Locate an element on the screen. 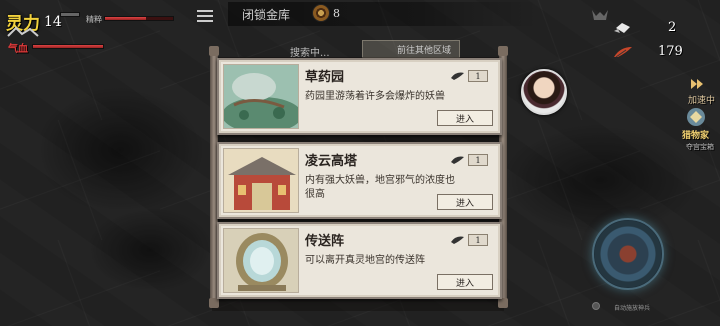  location-card-tower: 凌云高塔 内有强大妖兽，地宫邪气的浓度也很高 1 进入 is located at coordinates (359, 180).